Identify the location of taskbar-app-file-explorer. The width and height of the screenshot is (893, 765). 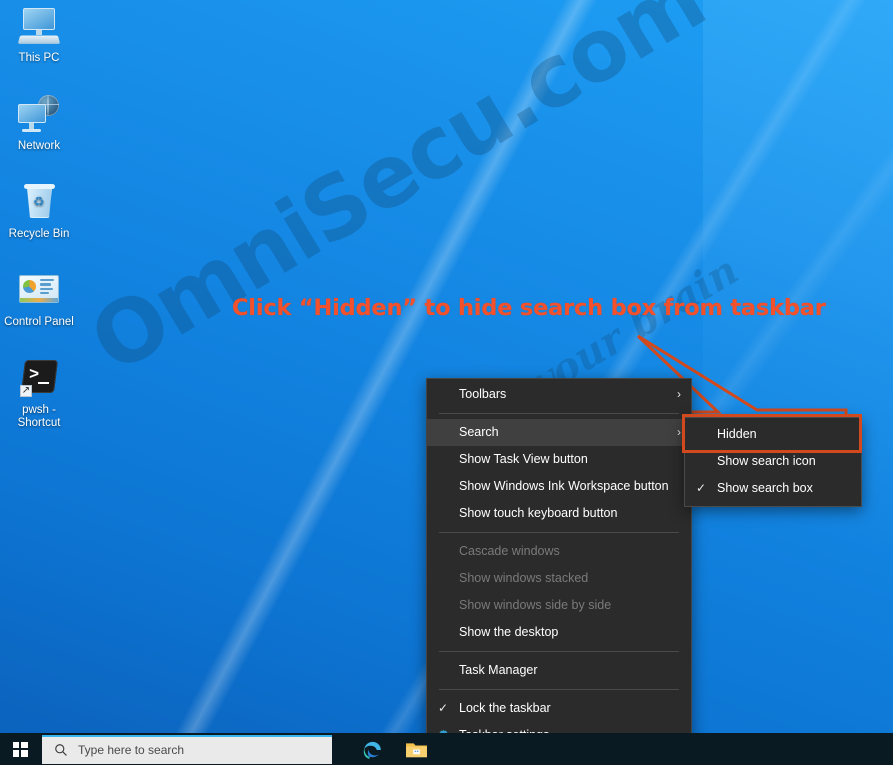
(416, 749).